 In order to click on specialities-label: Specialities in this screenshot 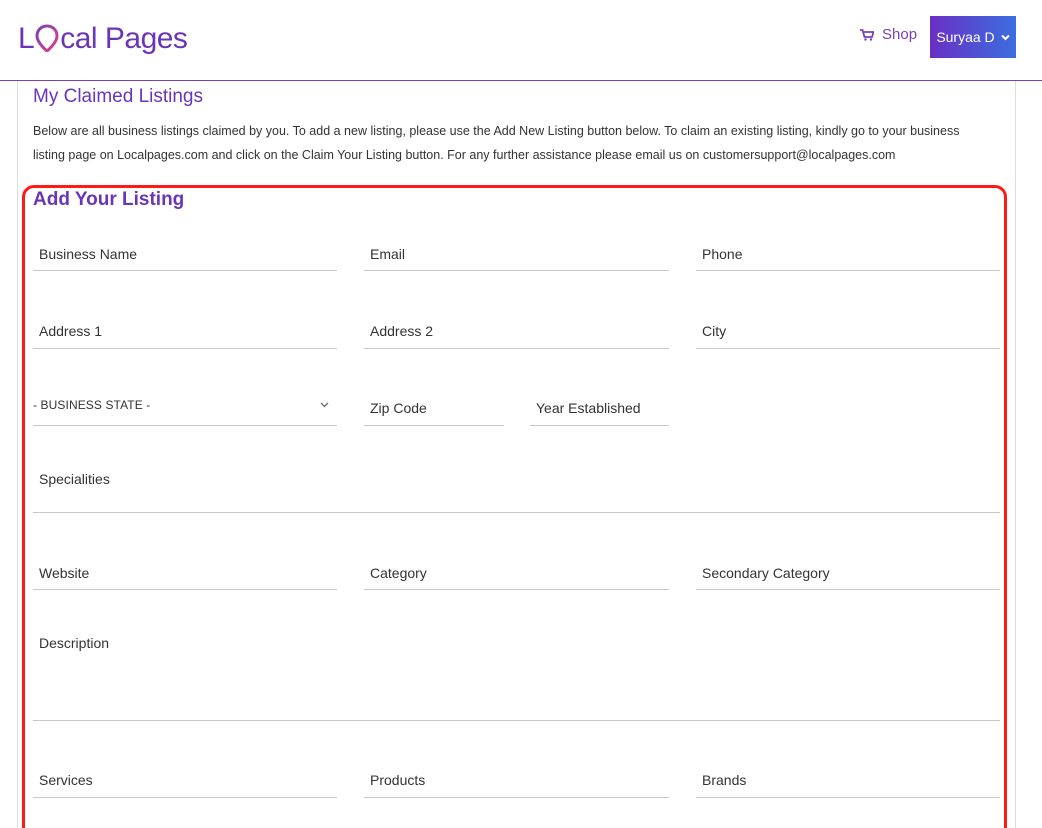, I will do `click(74, 479)`.